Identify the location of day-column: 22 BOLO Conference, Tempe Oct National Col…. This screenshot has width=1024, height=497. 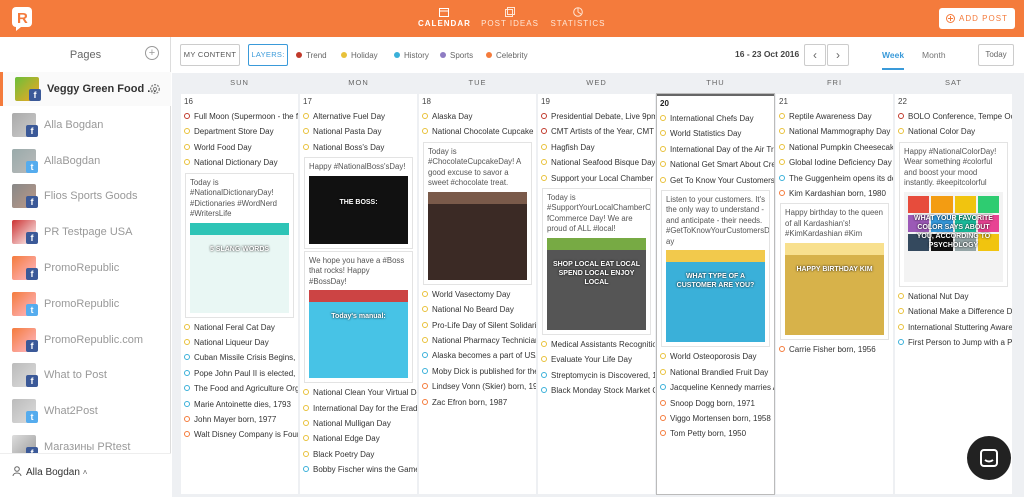
(953, 294).